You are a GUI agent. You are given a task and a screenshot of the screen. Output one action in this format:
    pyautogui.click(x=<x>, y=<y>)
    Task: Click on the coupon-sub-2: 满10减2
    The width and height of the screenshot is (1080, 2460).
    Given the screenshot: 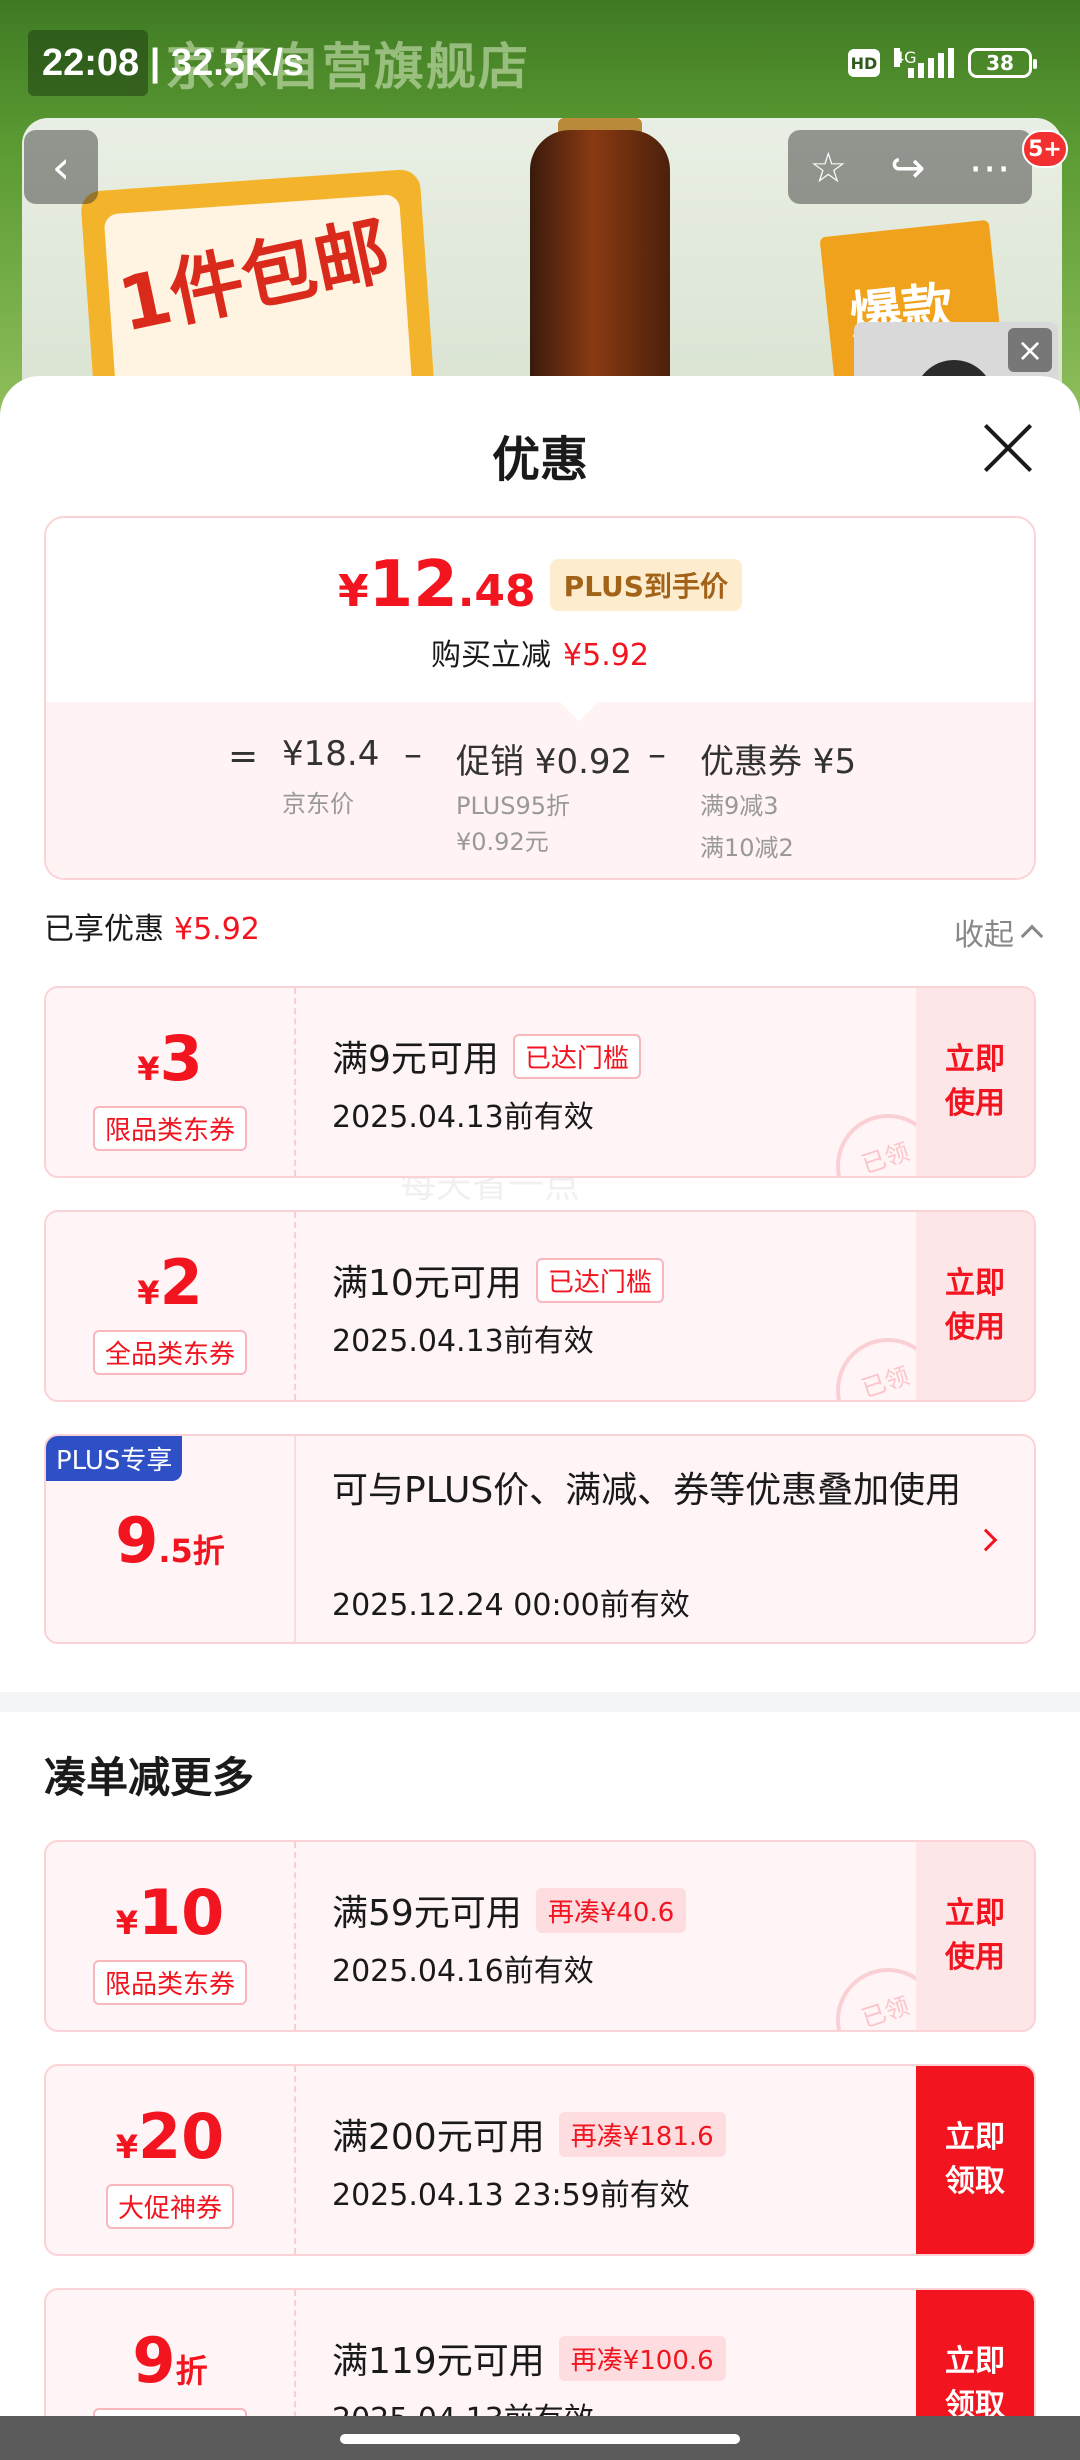 What is the action you would take?
    pyautogui.click(x=747, y=848)
    